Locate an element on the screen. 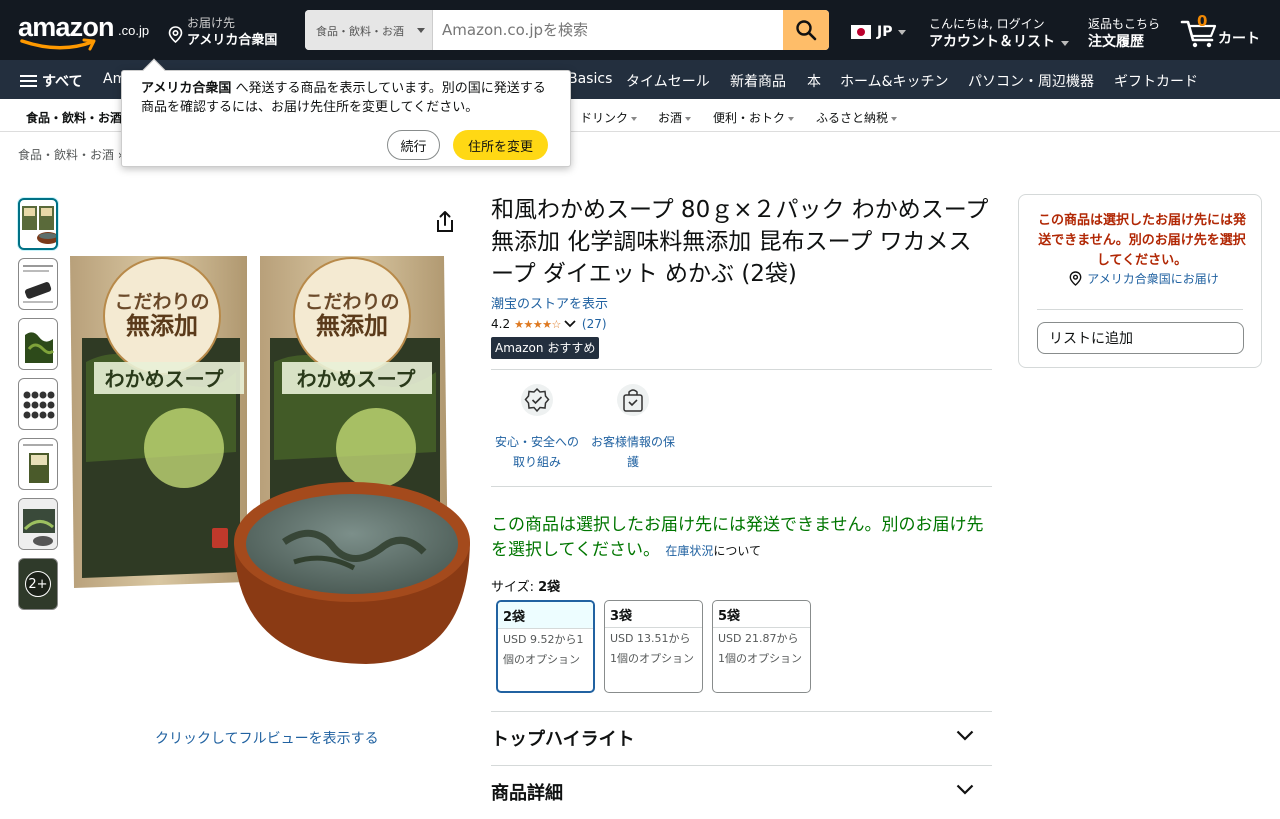 This screenshot has height=819, width=1280. size-label-text: サイズ: is located at coordinates (515, 587).